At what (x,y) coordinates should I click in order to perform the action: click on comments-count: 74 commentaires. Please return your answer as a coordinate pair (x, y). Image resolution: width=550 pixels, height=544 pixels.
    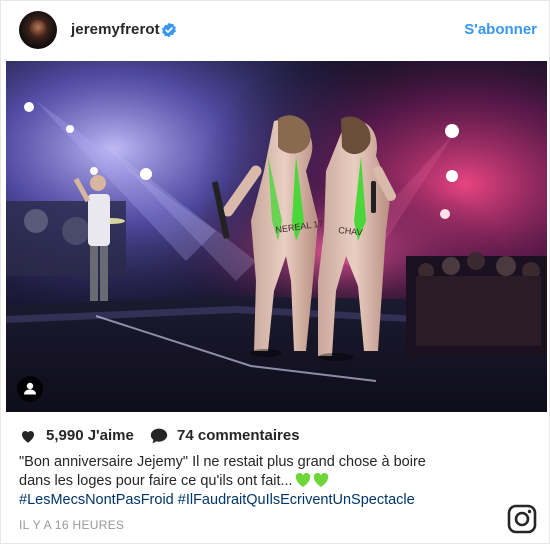
    Looking at the image, I should click on (238, 435).